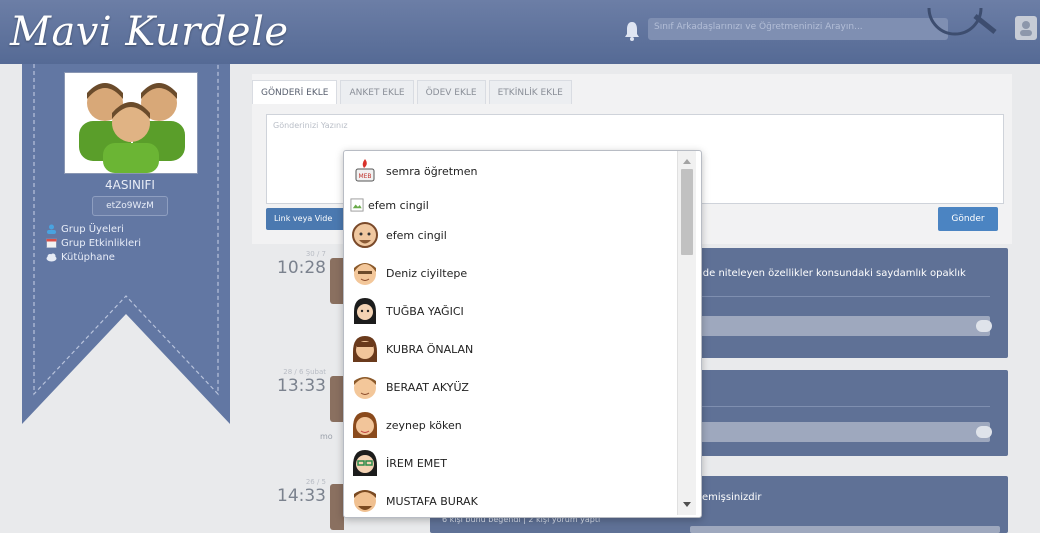  Describe the element at coordinates (315, 254) in the screenshot. I see `feed-date: 30 / 7` at that location.